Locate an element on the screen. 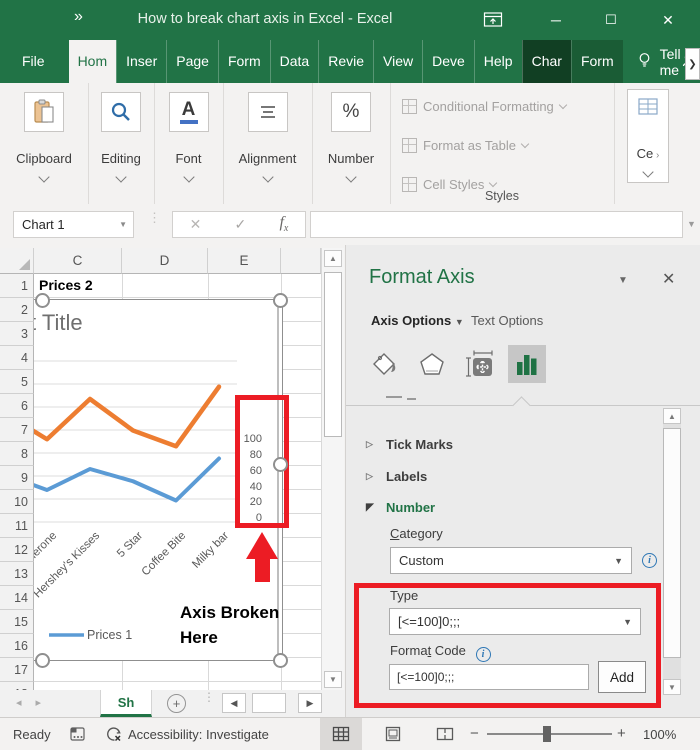 The height and width of the screenshot is (750, 700). ribbon-group-alignment: Alignment is located at coordinates (268, 143).